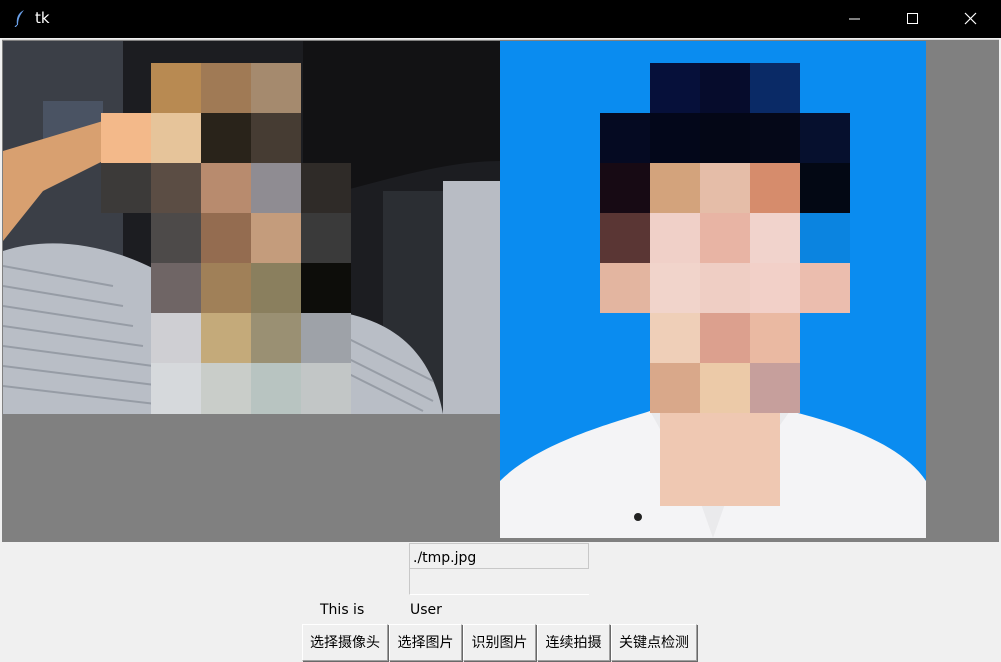 This screenshot has width=1001, height=662. Describe the element at coordinates (573, 642) in the screenshot. I see `continuous-capture-button: 连续拍摄` at that location.